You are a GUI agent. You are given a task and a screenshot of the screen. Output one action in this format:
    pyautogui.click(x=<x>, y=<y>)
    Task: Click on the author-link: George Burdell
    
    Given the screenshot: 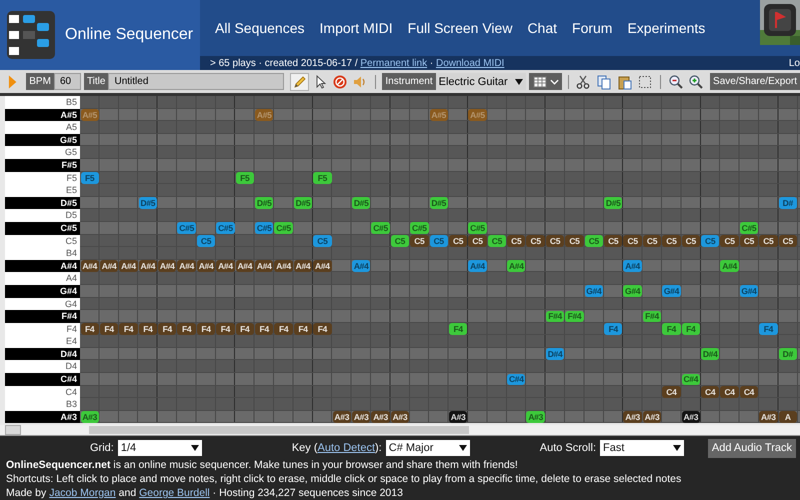 What is the action you would take?
    pyautogui.click(x=174, y=493)
    